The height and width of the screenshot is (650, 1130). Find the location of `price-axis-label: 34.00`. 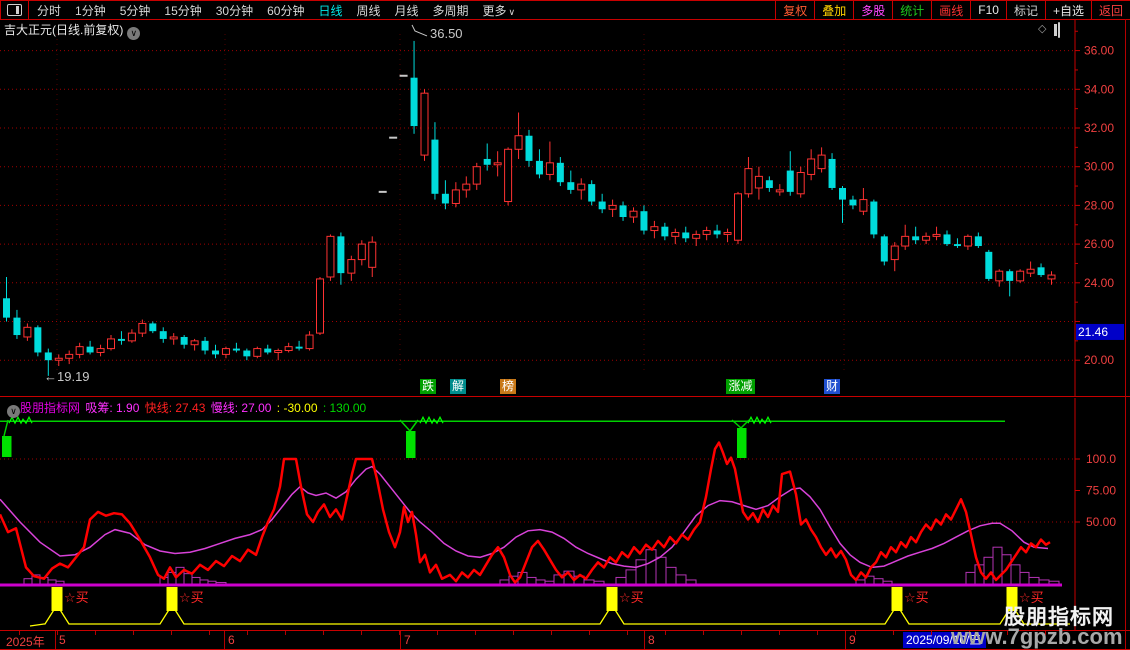

price-axis-label: 34.00 is located at coordinates (1099, 89).